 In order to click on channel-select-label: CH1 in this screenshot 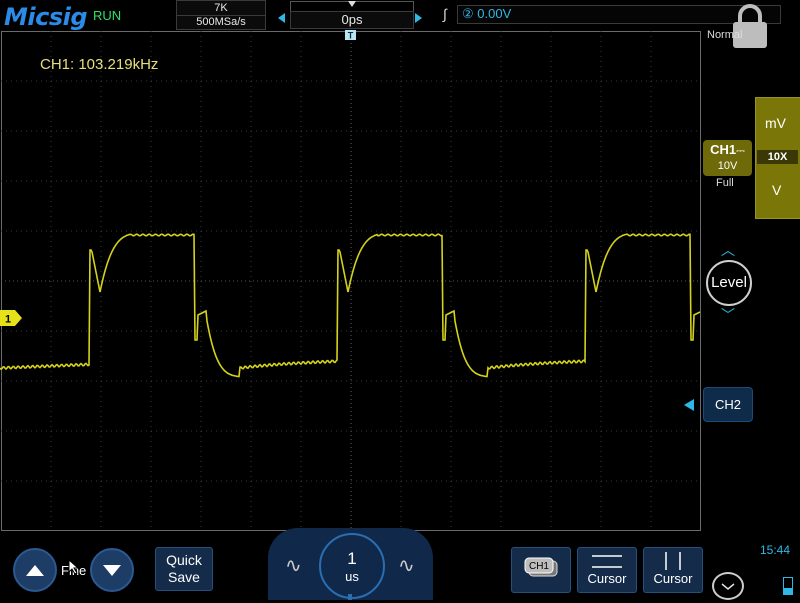, I will do `click(539, 566)`.